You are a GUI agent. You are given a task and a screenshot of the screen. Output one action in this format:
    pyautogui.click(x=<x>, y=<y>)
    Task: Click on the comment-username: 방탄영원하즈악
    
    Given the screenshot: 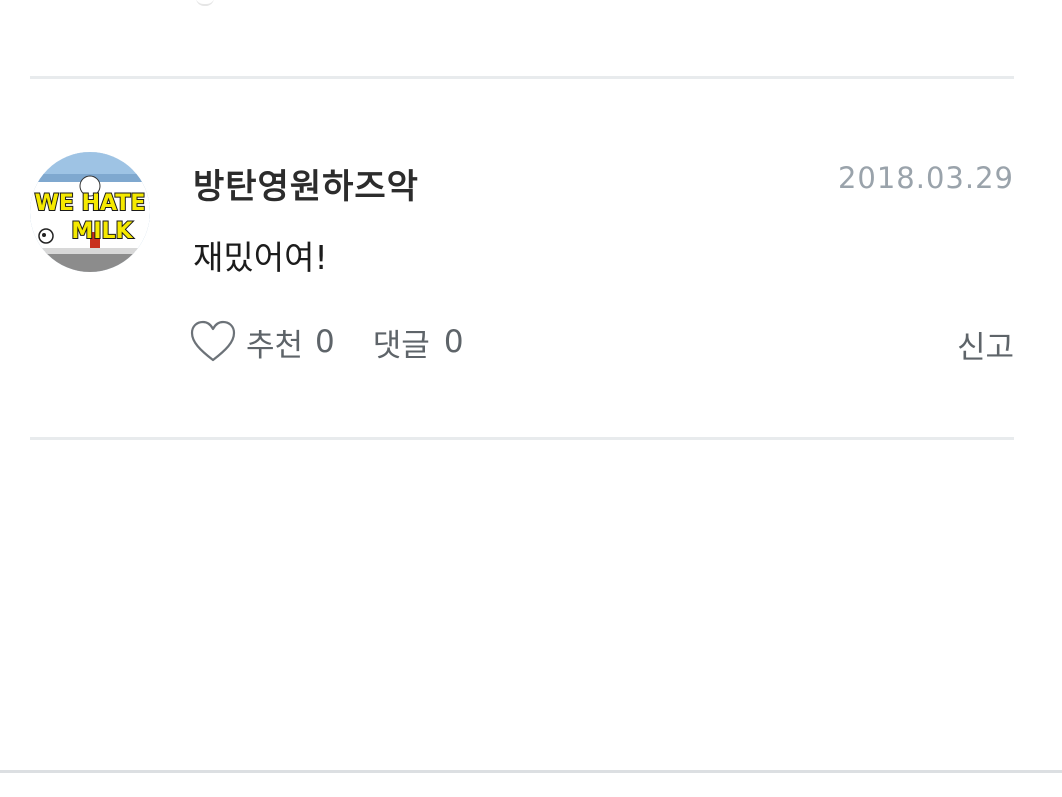 What is the action you would take?
    pyautogui.click(x=306, y=183)
    